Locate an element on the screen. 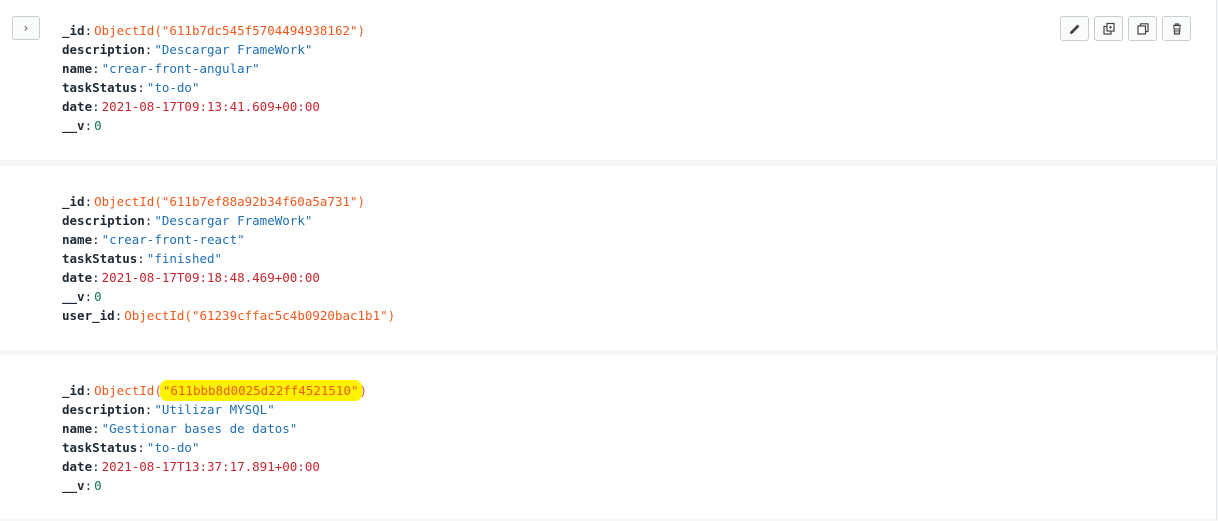  field-row: date: 2021-08-17T13:37:17.891+00:00 is located at coordinates (214, 466).